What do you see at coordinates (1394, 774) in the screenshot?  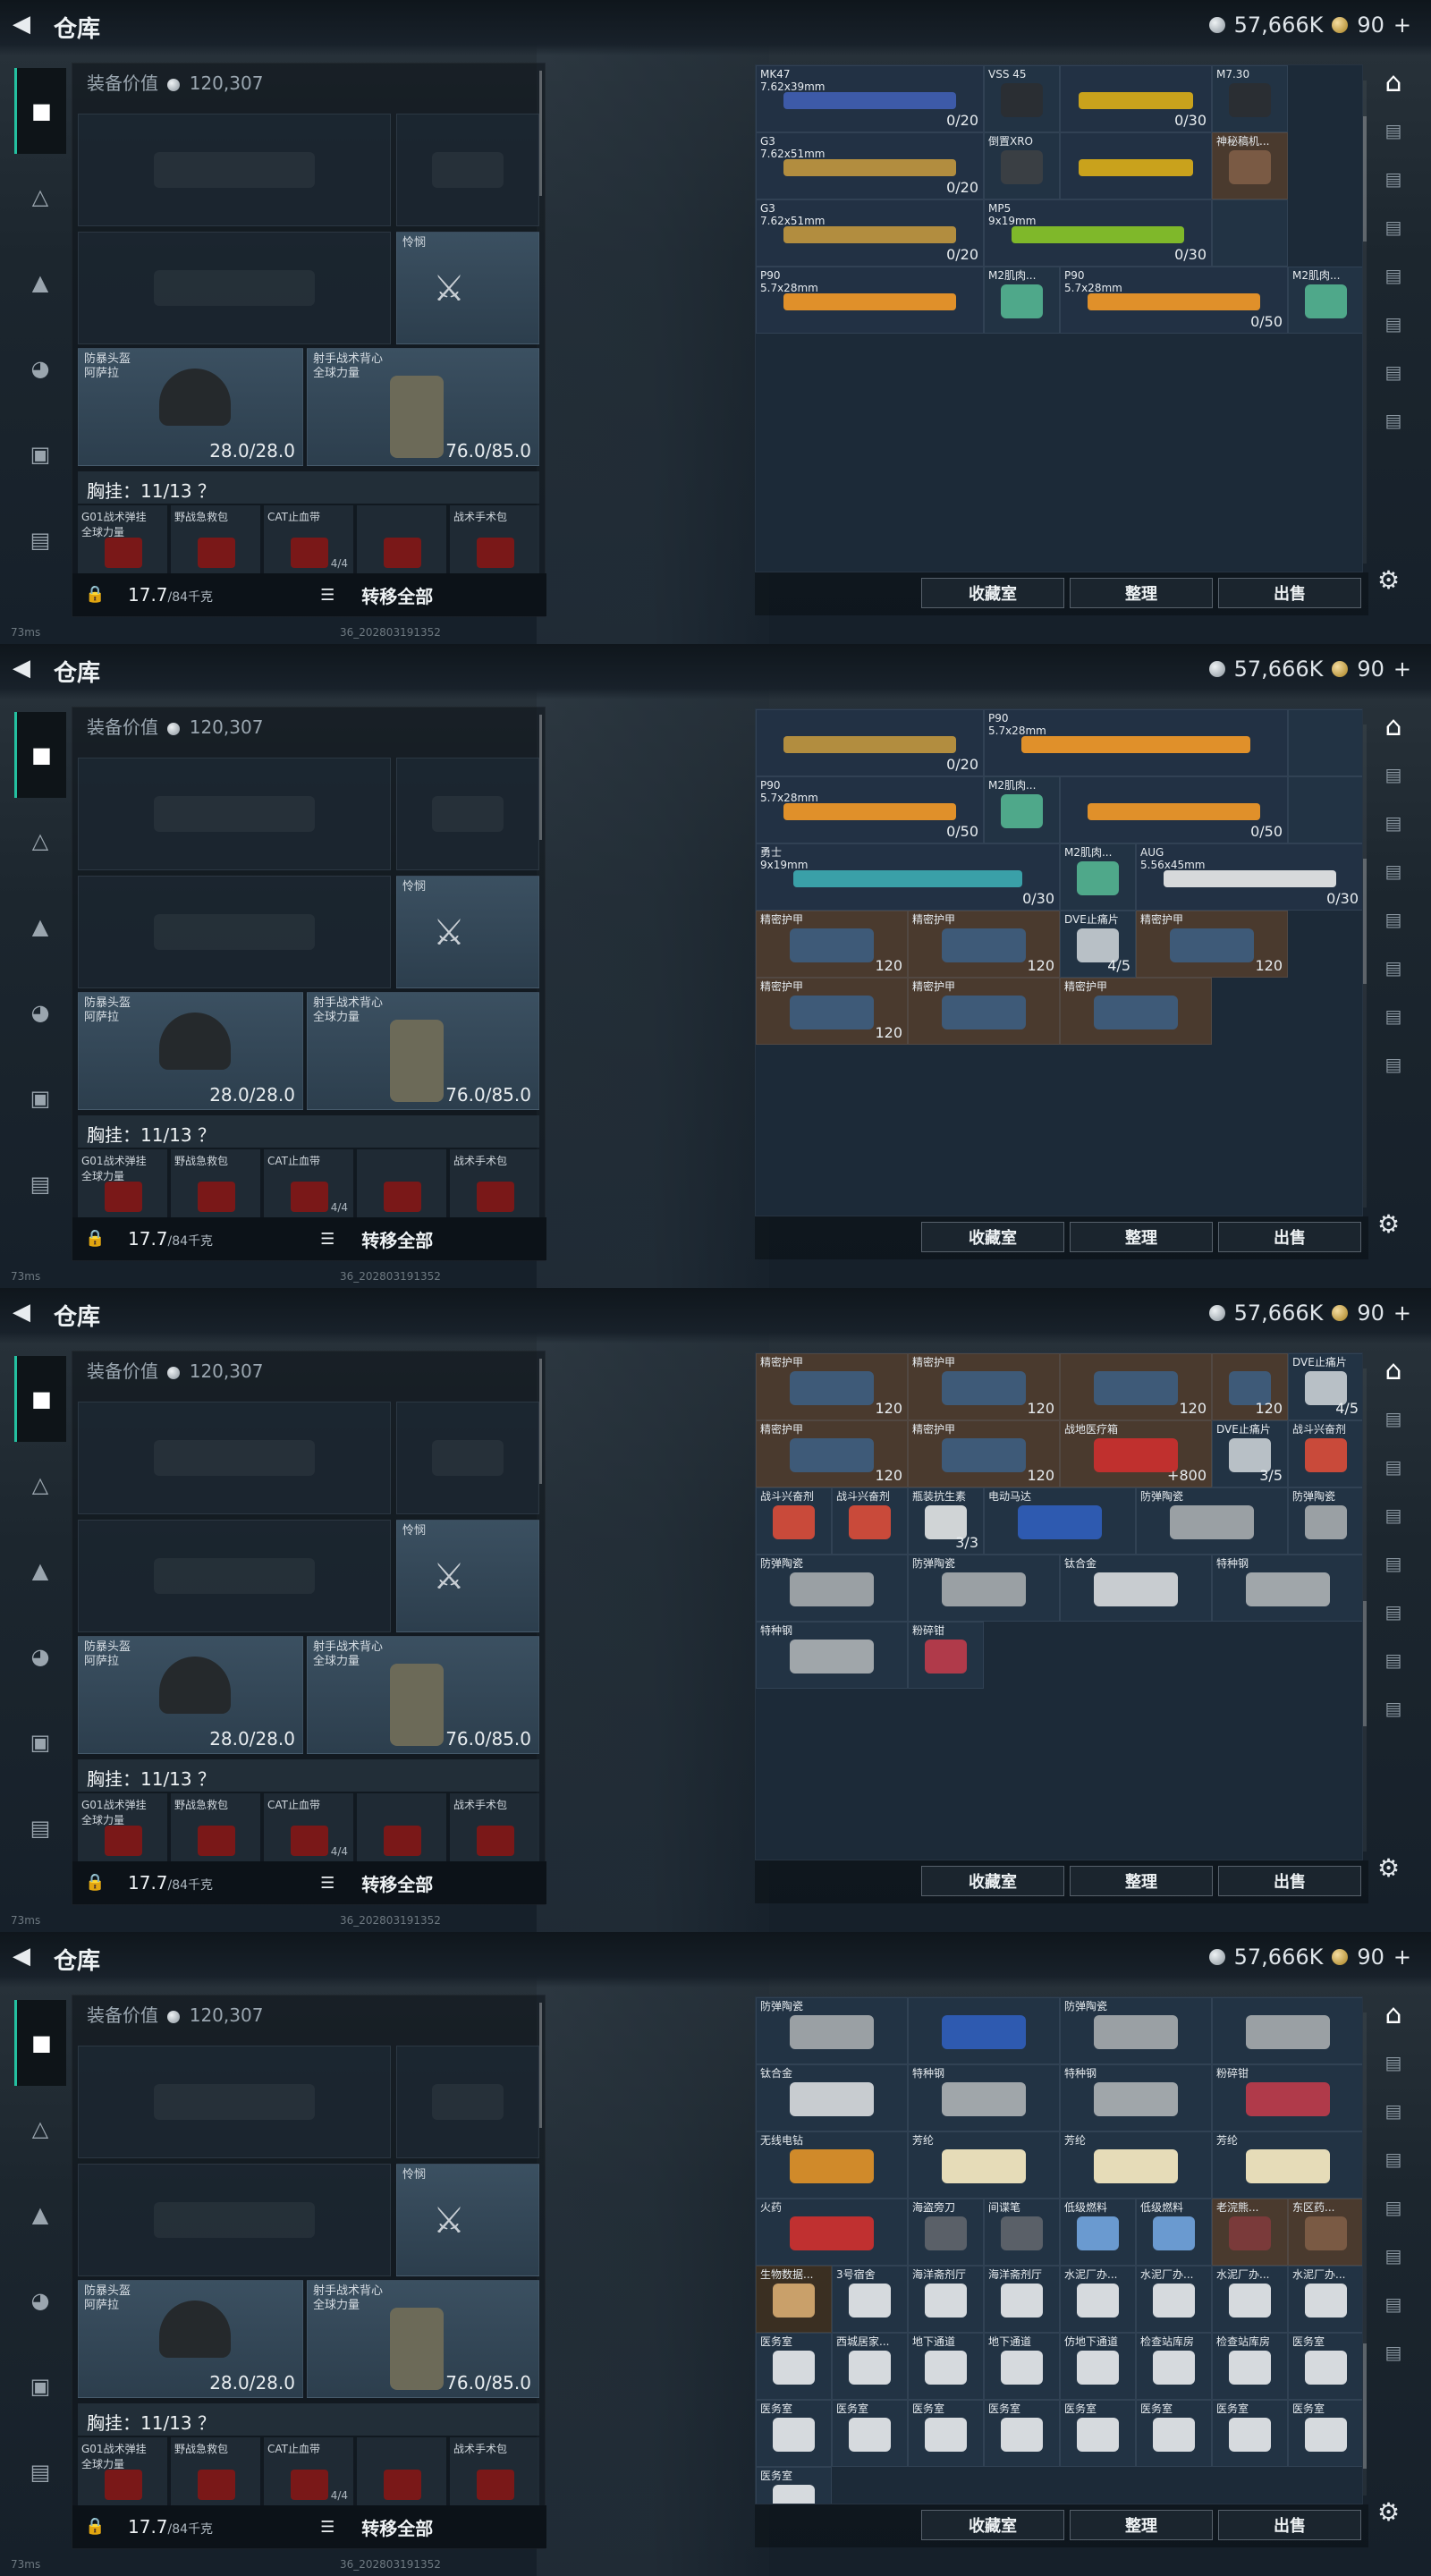 I see `vault-1-icon: ▤` at bounding box center [1394, 774].